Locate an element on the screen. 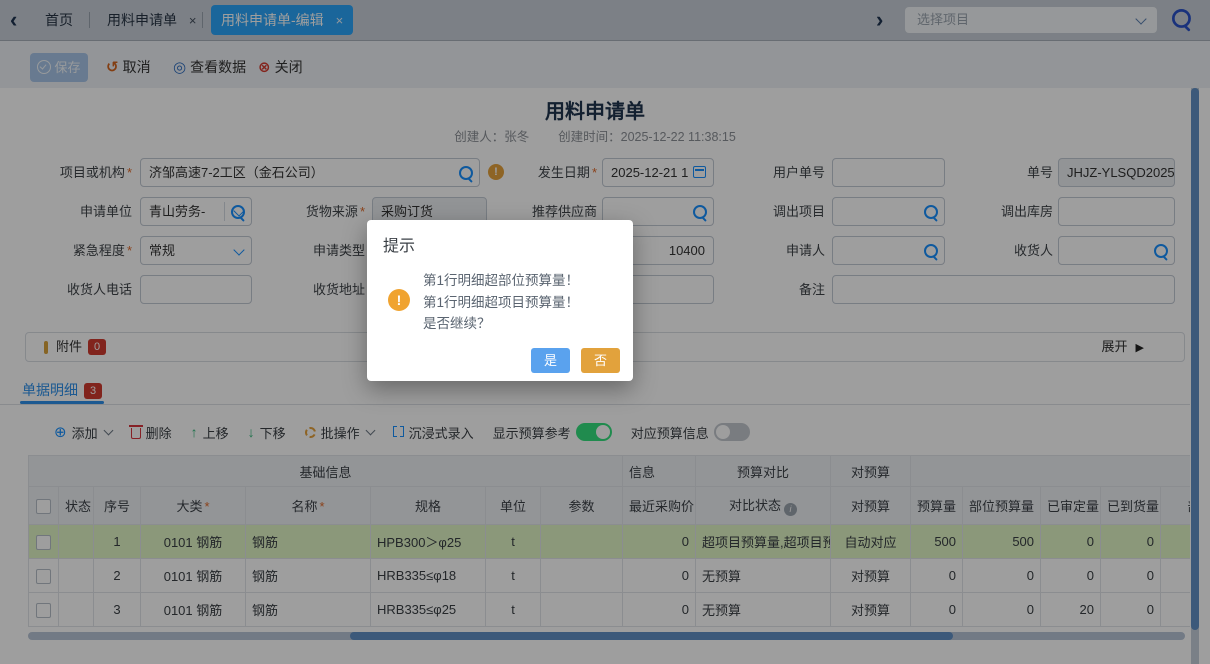 The height and width of the screenshot is (664, 1210). alert-dialog: 提示 ! 第1行明细超部位预算量！ 第1行明细超项目预算量！ 是否继续？ 是 否 is located at coordinates (500, 300).